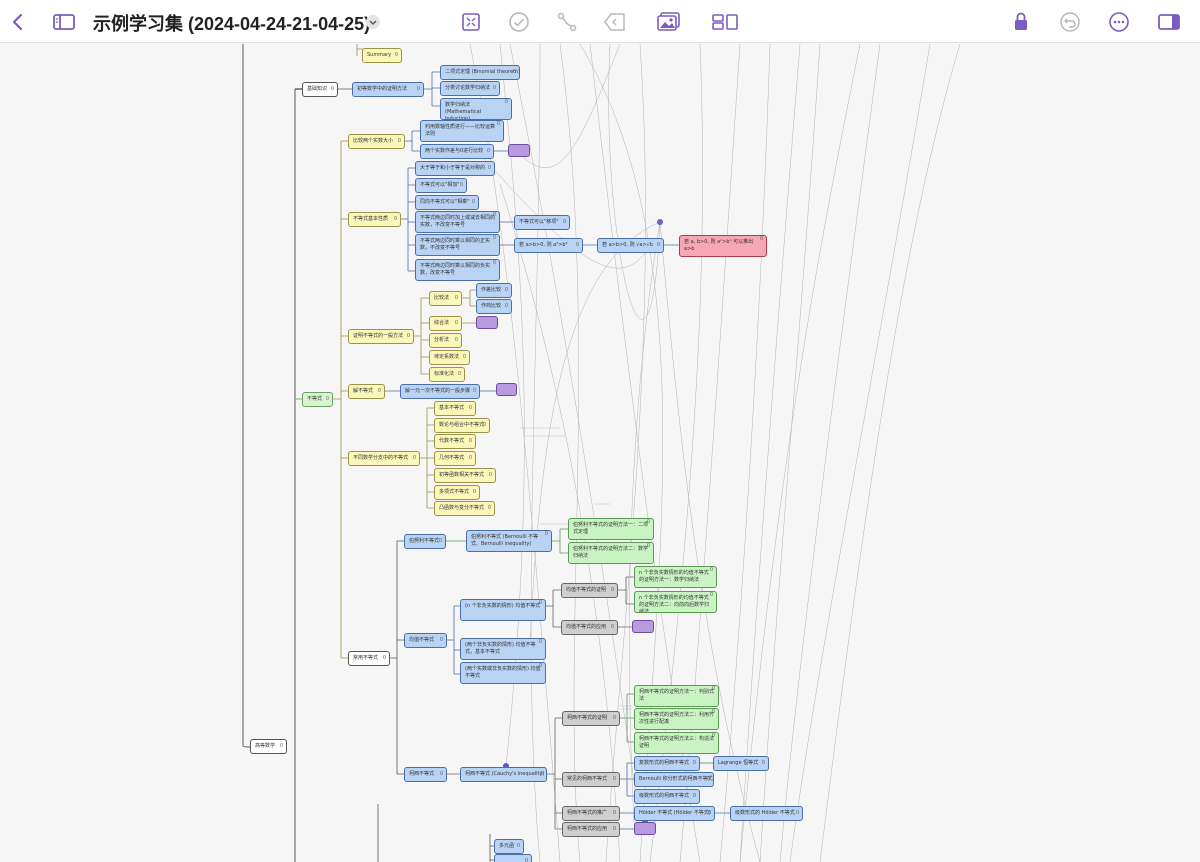 This screenshot has width=1200, height=862. What do you see at coordinates (462, 425) in the screenshot?
I see `mindmap-node-b2: 数论与组合中不等式 0` at bounding box center [462, 425].